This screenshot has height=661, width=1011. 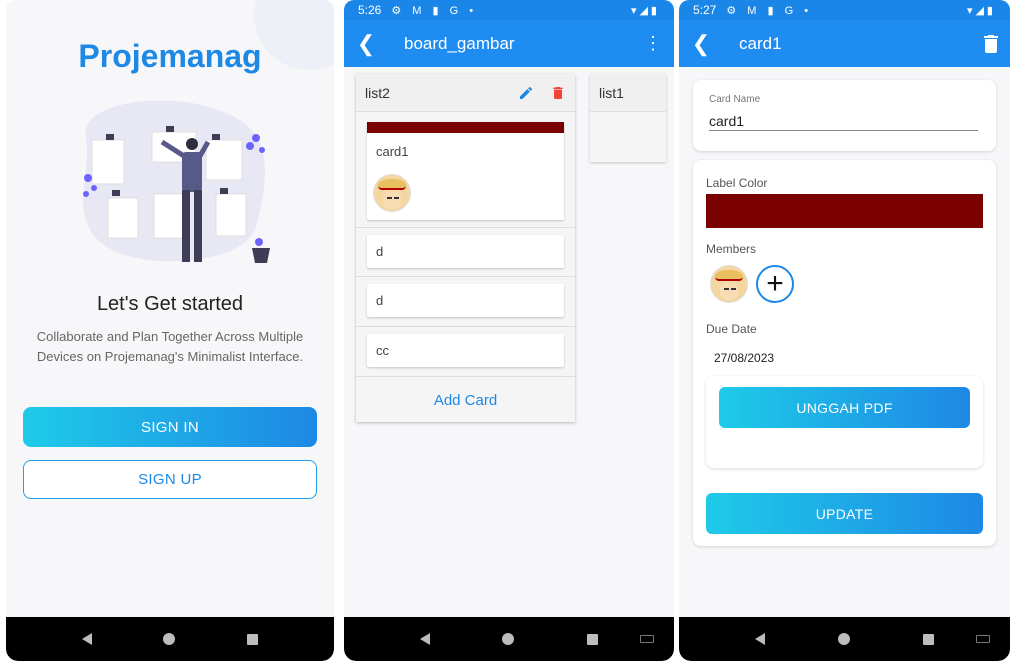 I want to click on card-name-input: card1, so click(x=726, y=121).